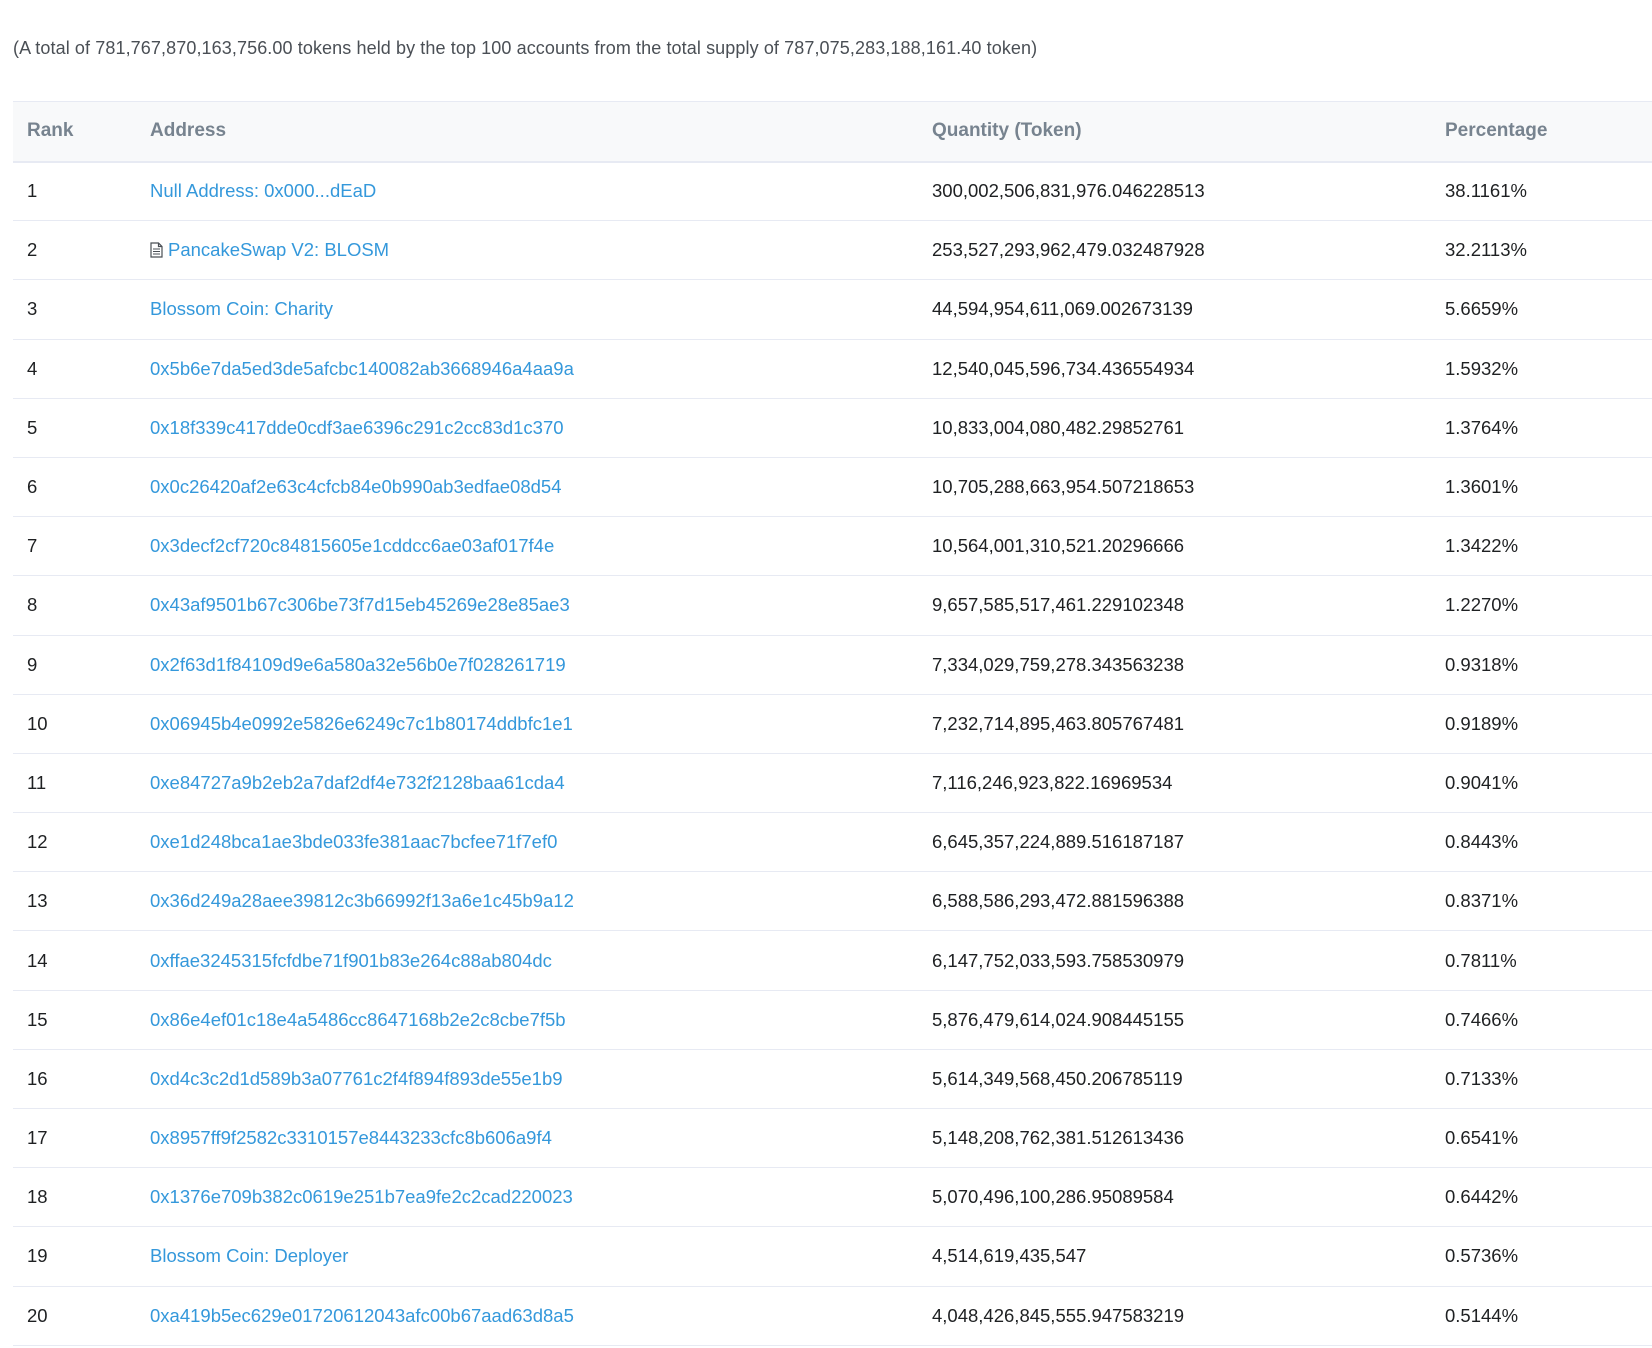 The height and width of the screenshot is (1348, 1652). I want to click on percentage-header: Percentage, so click(1548, 132).